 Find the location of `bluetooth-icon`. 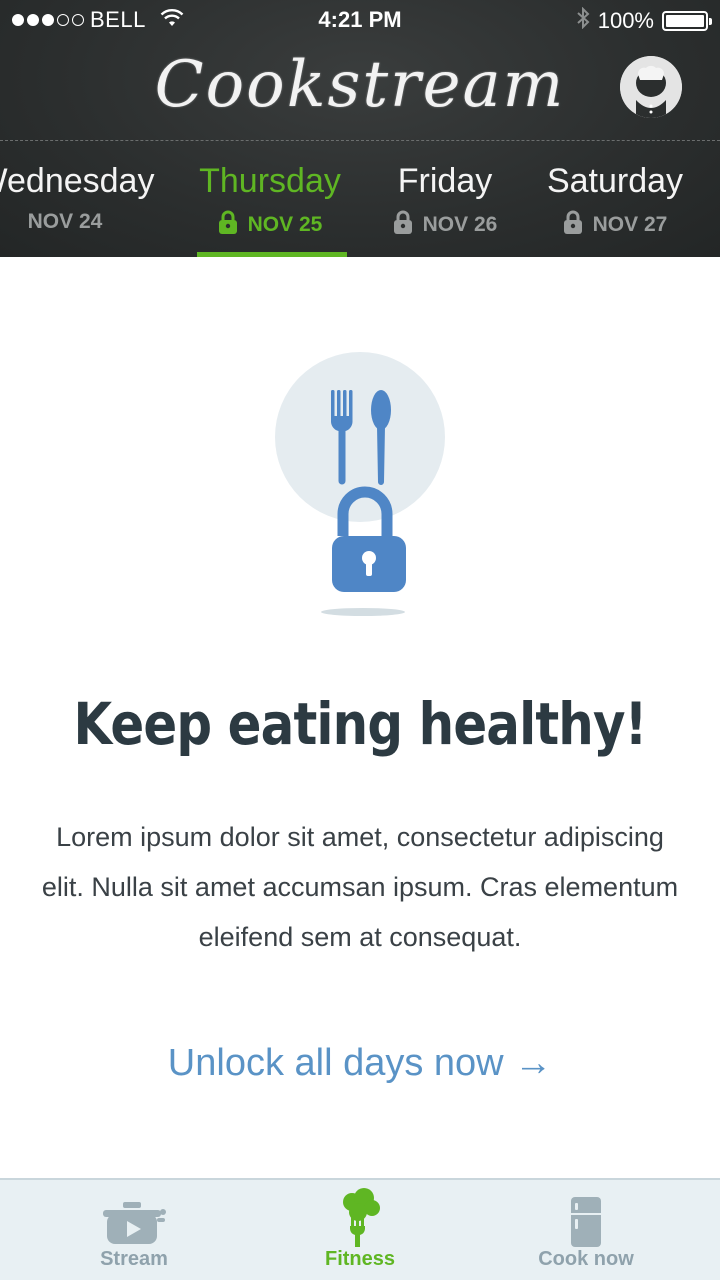

bluetooth-icon is located at coordinates (583, 20).